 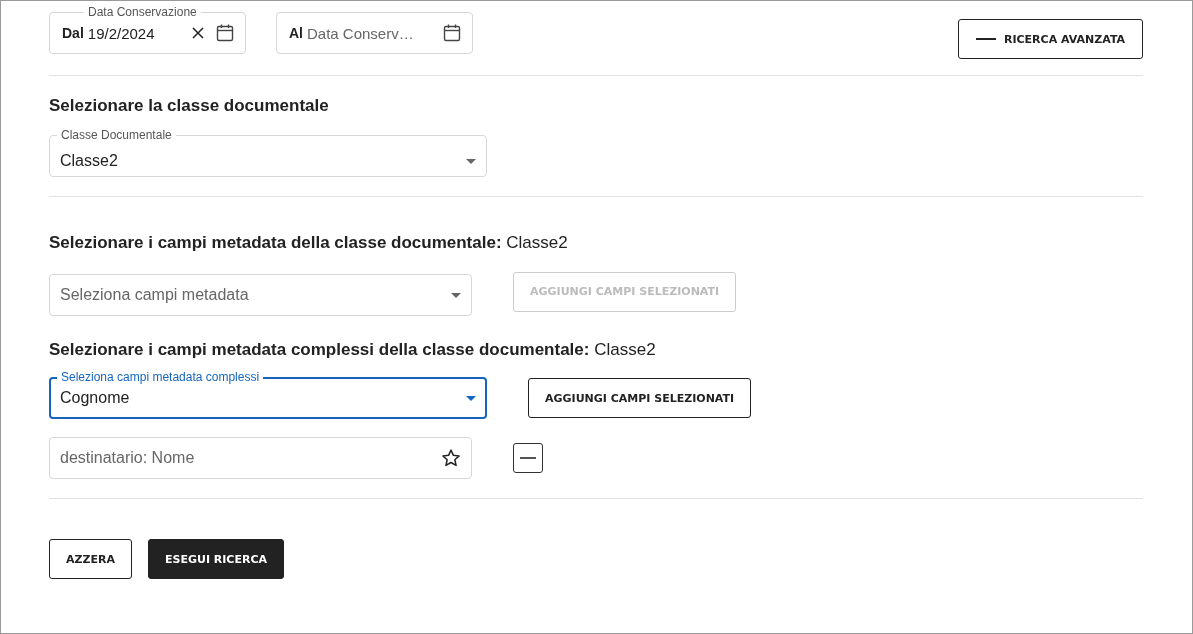 I want to click on section-heading: Selezionare i campi metadata della classe documentale: Classe2, so click(x=309, y=243).